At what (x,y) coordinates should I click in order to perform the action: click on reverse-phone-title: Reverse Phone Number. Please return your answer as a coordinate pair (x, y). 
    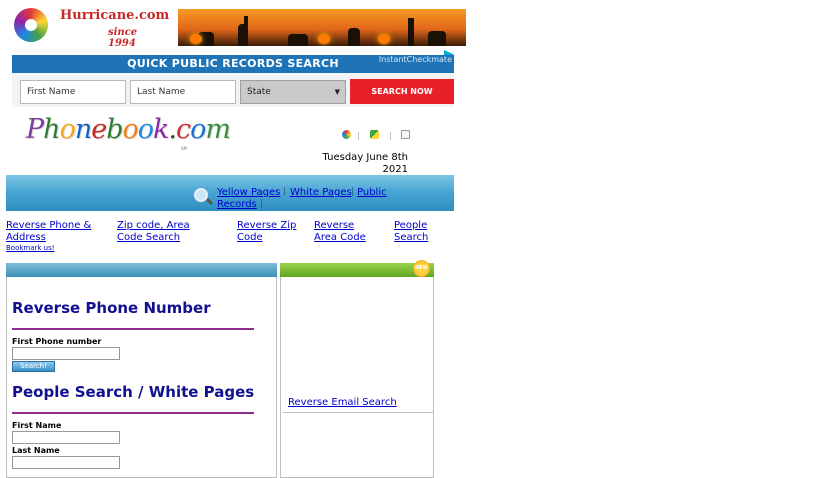
    Looking at the image, I should click on (111, 308).